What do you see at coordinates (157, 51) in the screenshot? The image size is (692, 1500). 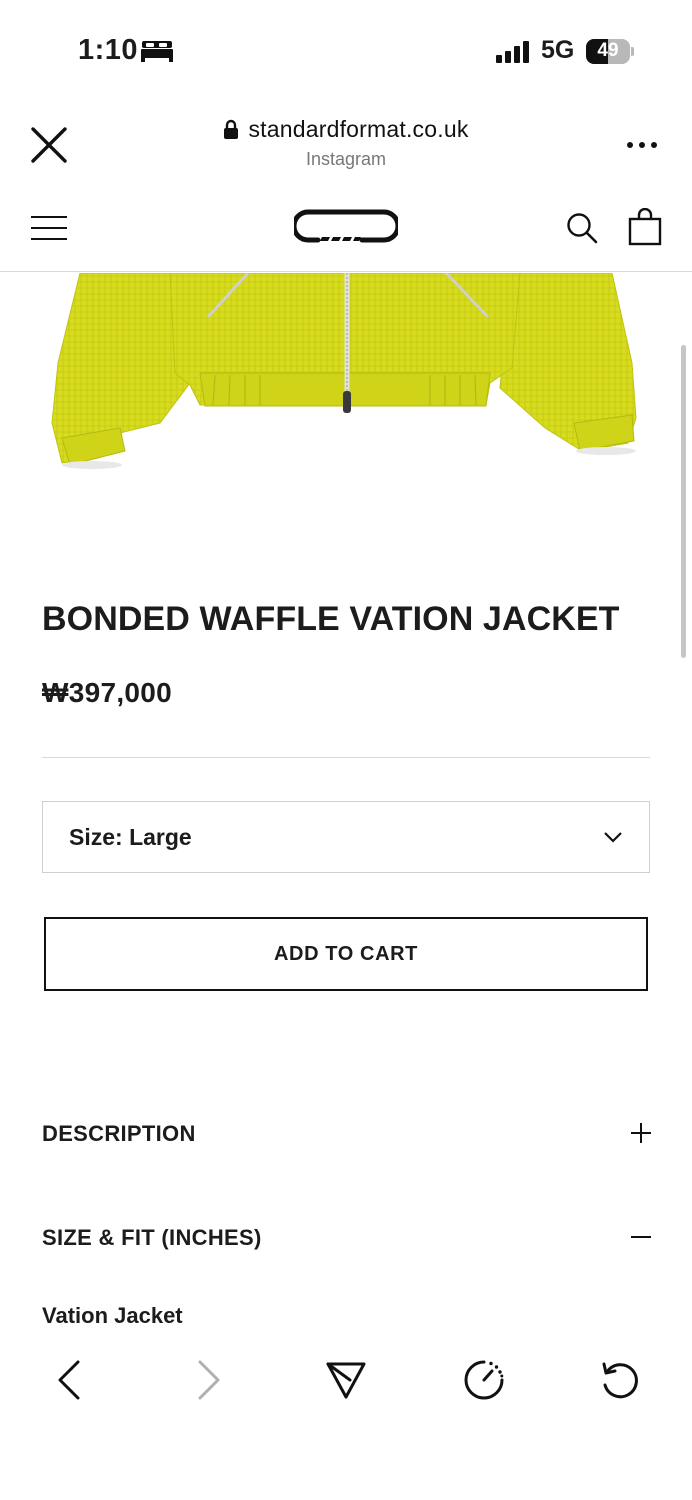 I see `bed-icon` at bounding box center [157, 51].